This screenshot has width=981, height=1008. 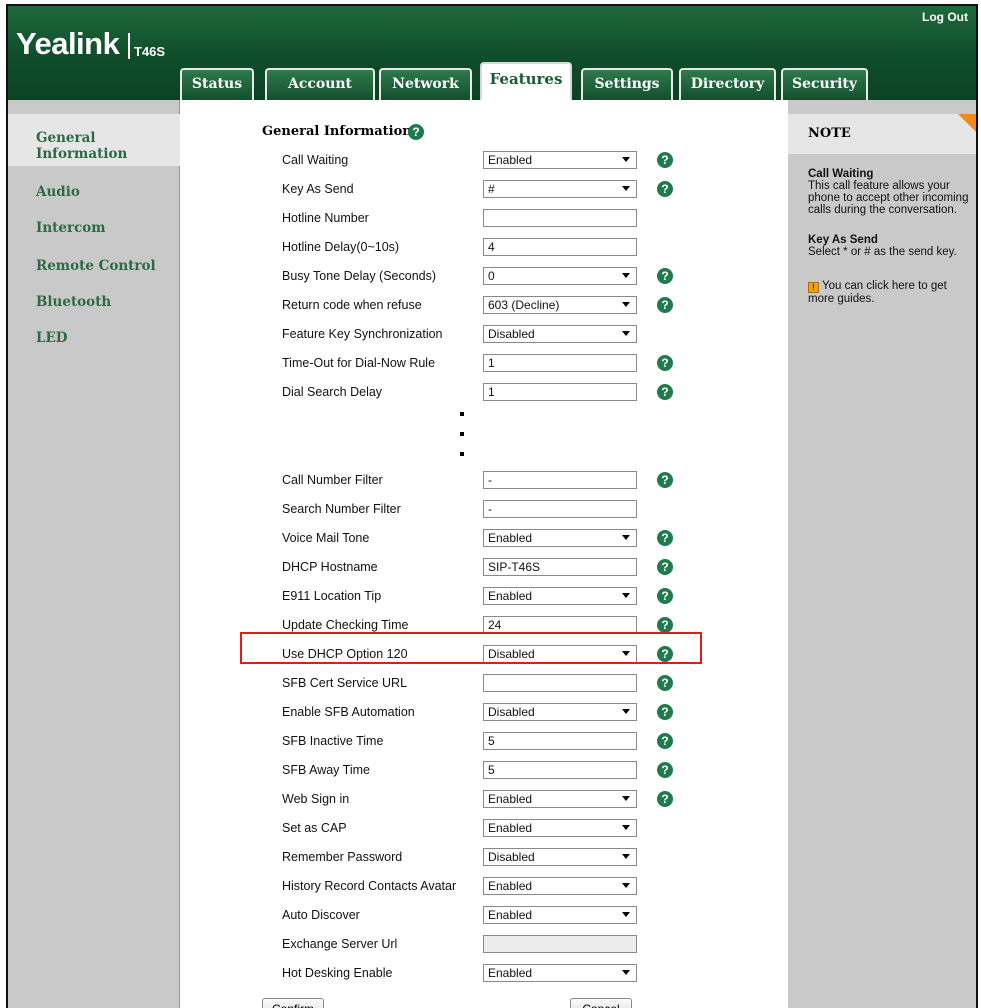 I want to click on dhcp-hostname-input: SIP-T46S, so click(x=560, y=567).